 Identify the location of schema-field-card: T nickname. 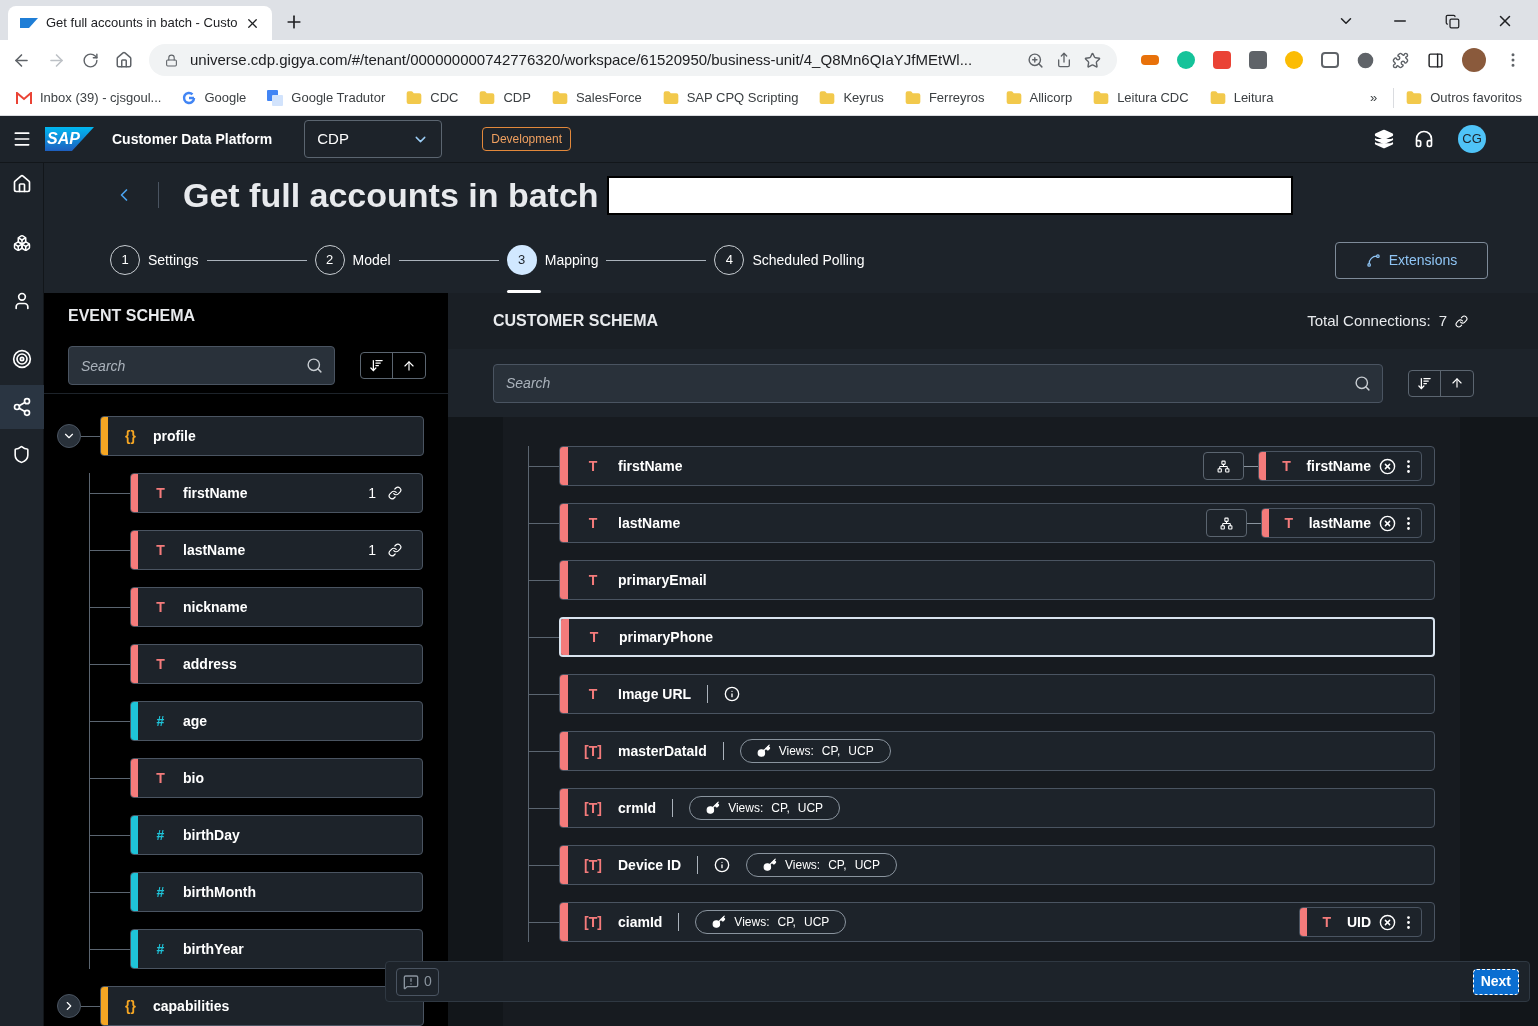
(276, 607).